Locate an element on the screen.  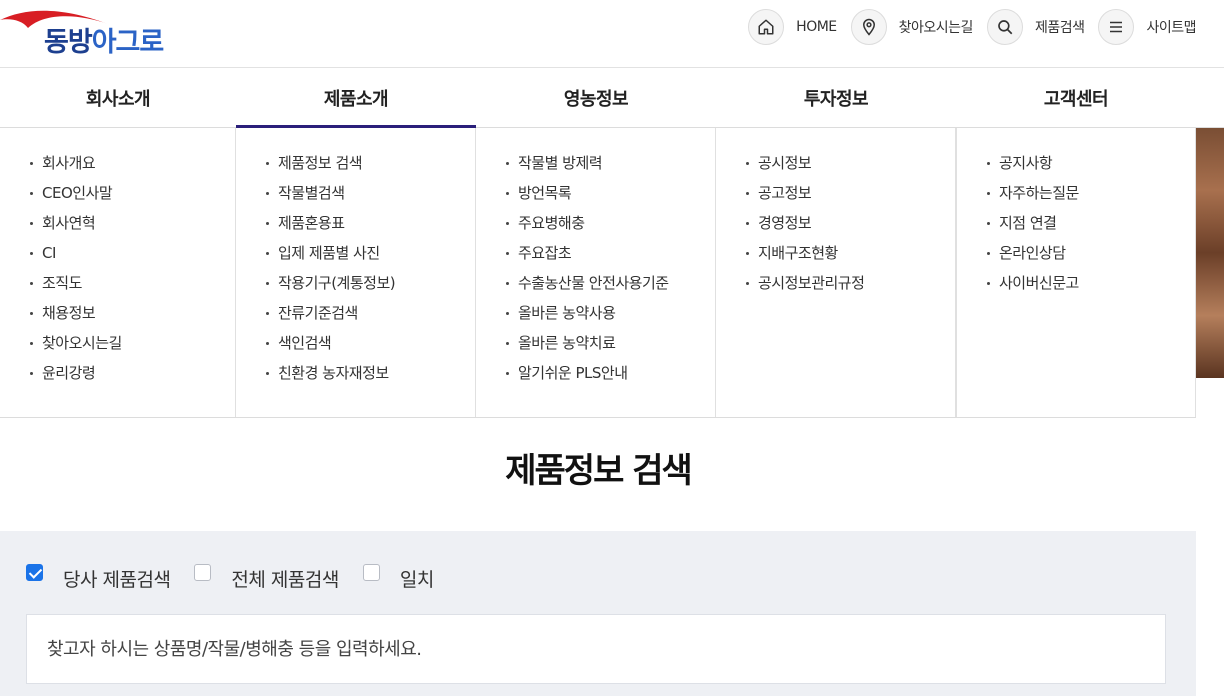
gnb-investment: 투자정보 is located at coordinates (836, 98).